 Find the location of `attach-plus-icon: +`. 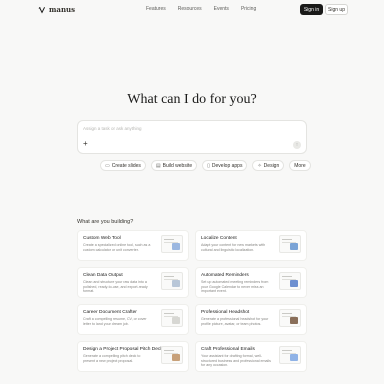

attach-plus-icon: + is located at coordinates (85, 144).